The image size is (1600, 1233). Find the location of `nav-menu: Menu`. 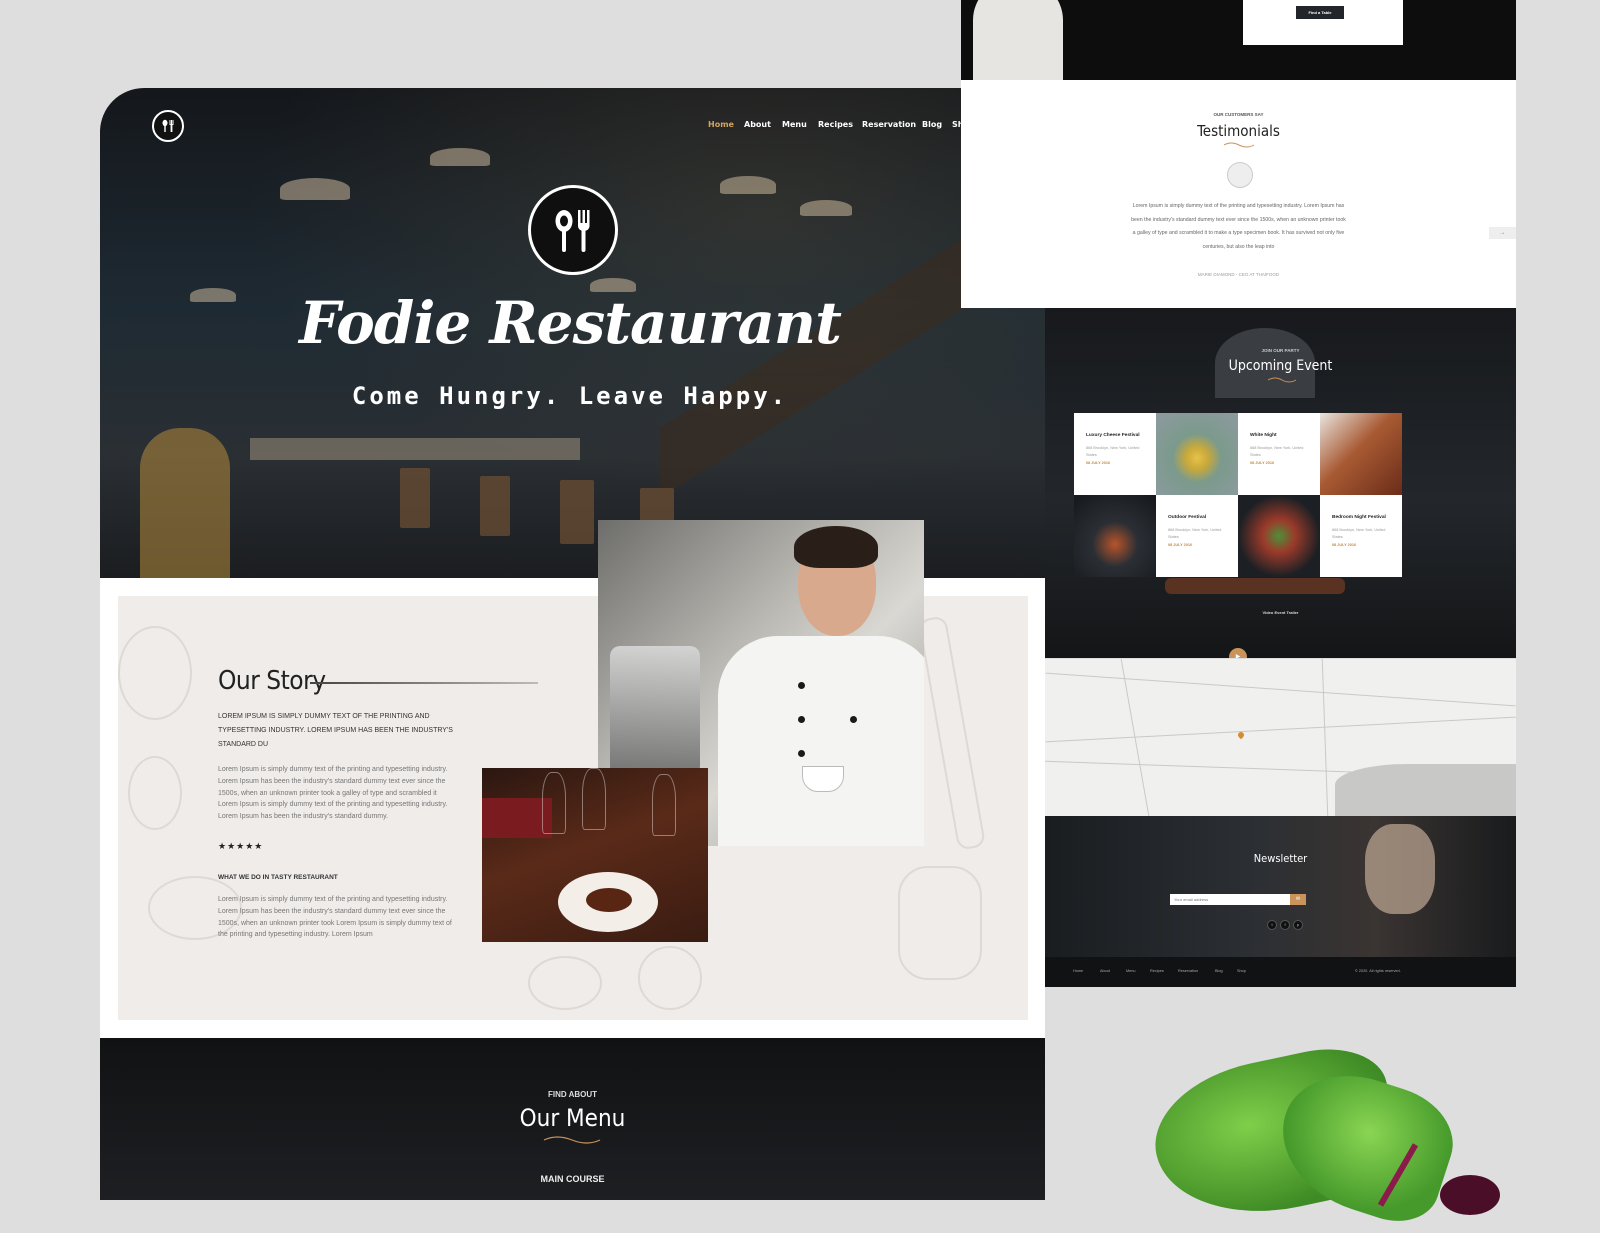

nav-menu: Menu is located at coordinates (794, 124).